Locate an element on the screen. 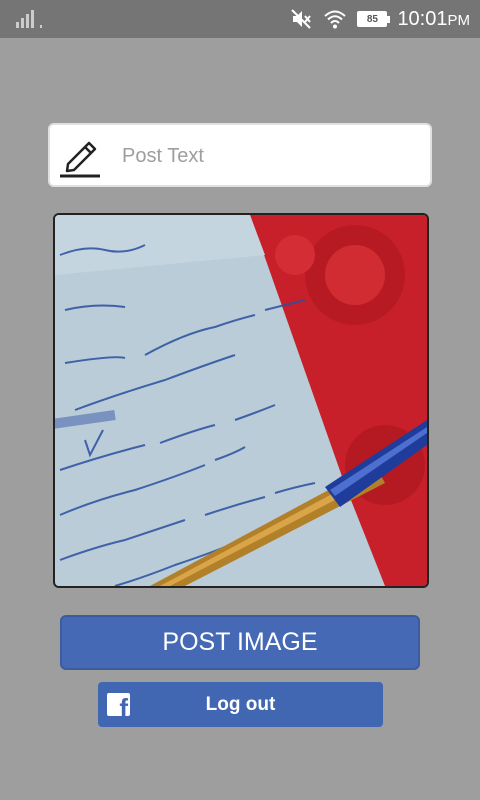 This screenshot has height=800, width=480. clock-ampm: PM is located at coordinates (459, 20).